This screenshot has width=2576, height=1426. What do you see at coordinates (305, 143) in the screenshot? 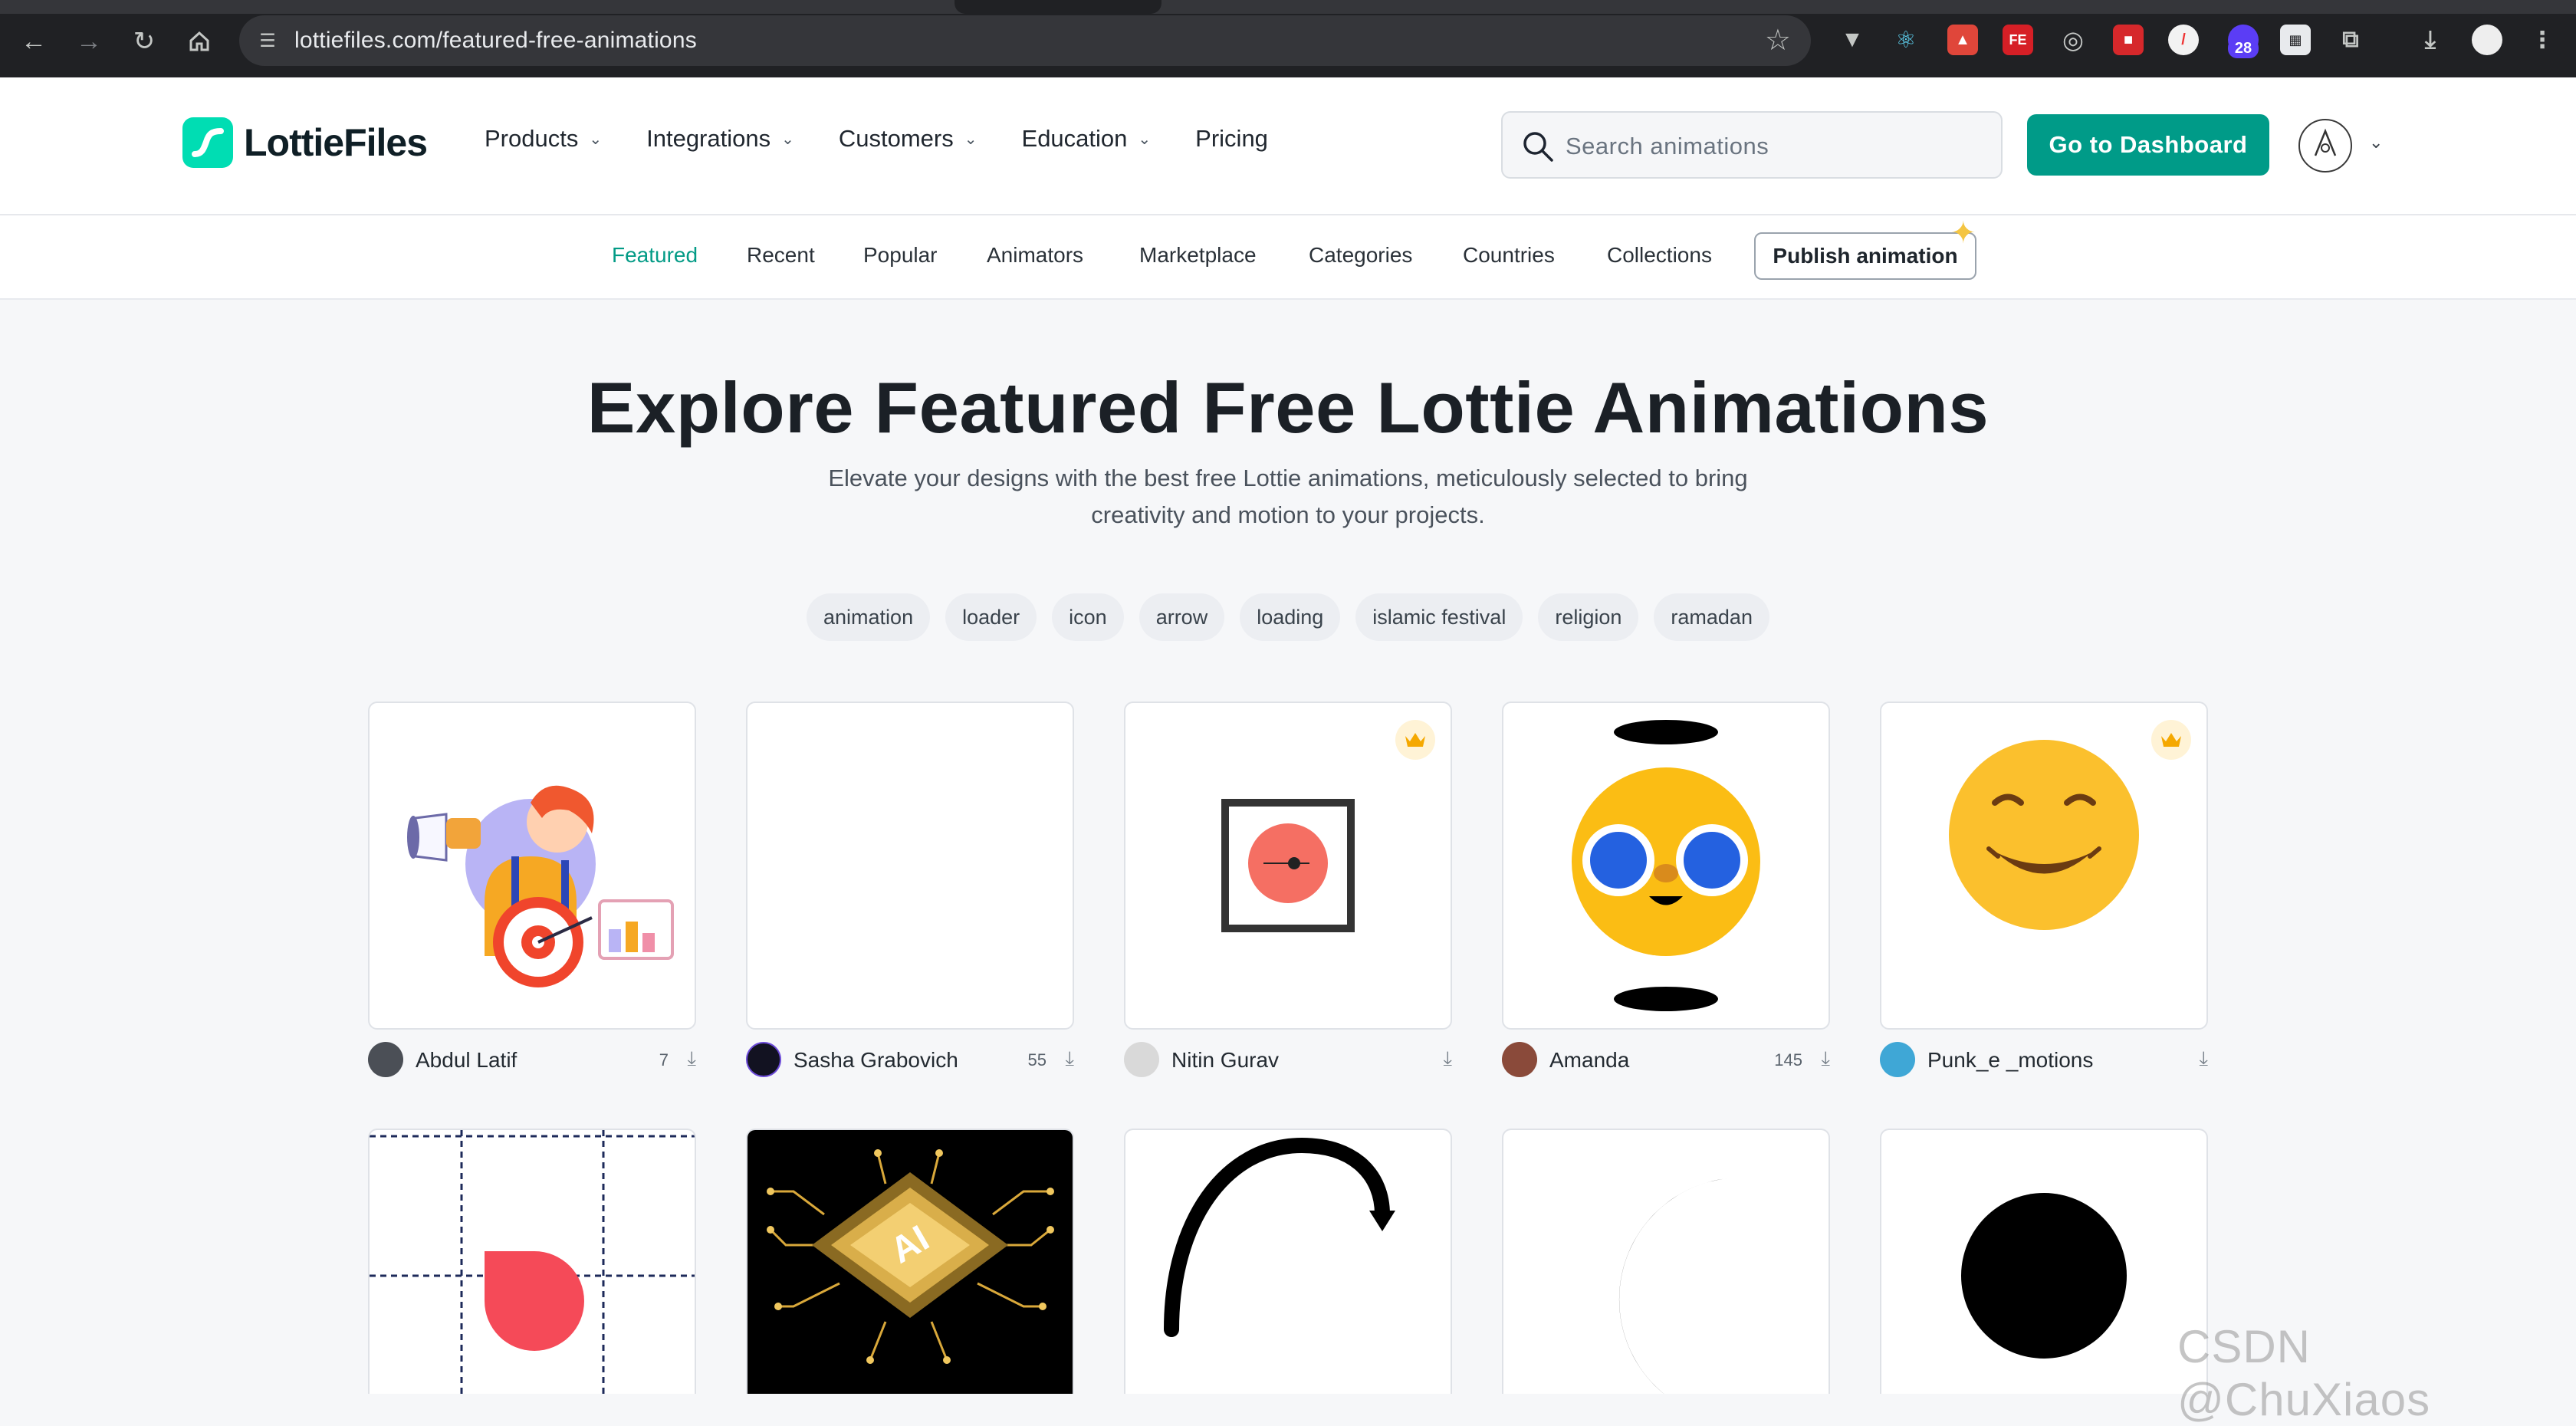
I see `lottiefiles-logo: LottieFiles` at bounding box center [305, 143].